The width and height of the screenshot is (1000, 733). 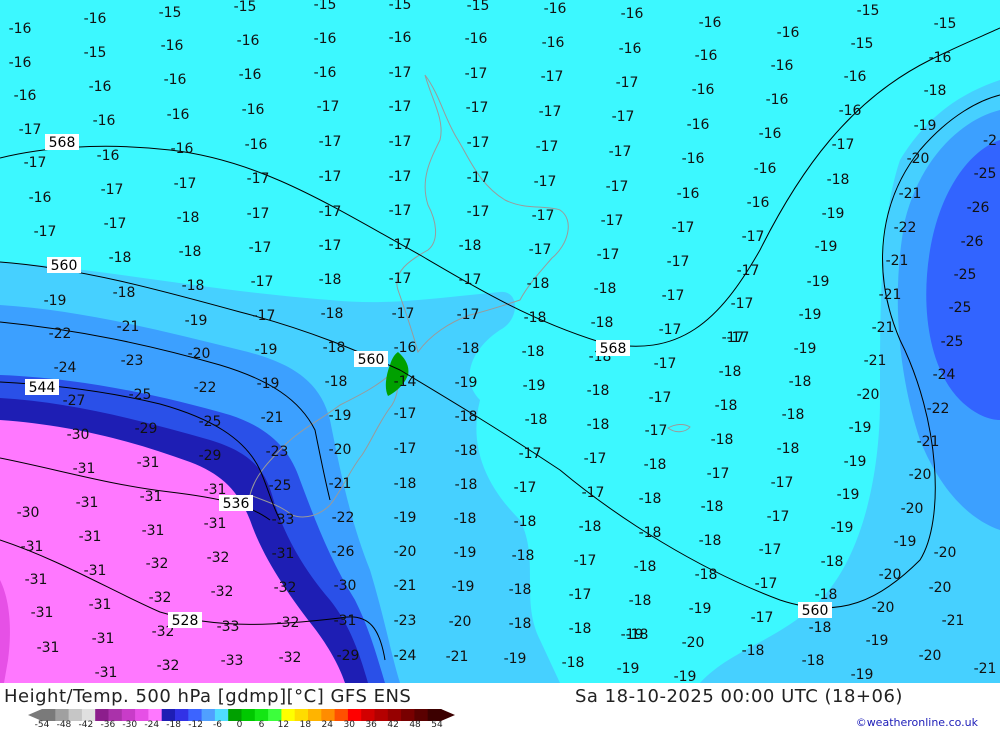 What do you see at coordinates (42, 388) in the screenshot?
I see `height-label-text: 544` at bounding box center [42, 388].